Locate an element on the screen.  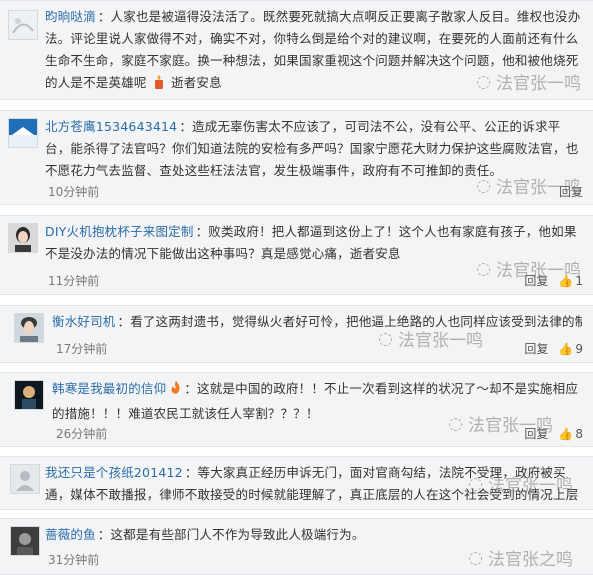
username-link: 我还只是个孩纸201412 is located at coordinates (114, 472).